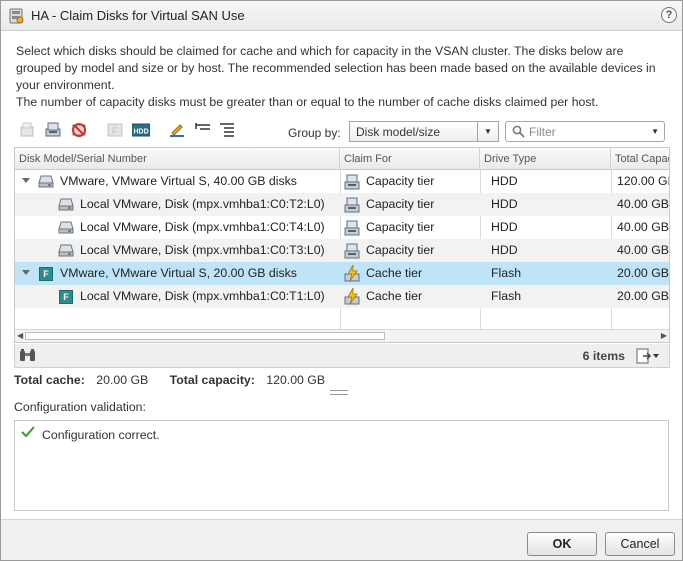 Image resolution: width=683 pixels, height=561 pixels. What do you see at coordinates (49, 380) in the screenshot?
I see `total-cache-label: Total cache:` at bounding box center [49, 380].